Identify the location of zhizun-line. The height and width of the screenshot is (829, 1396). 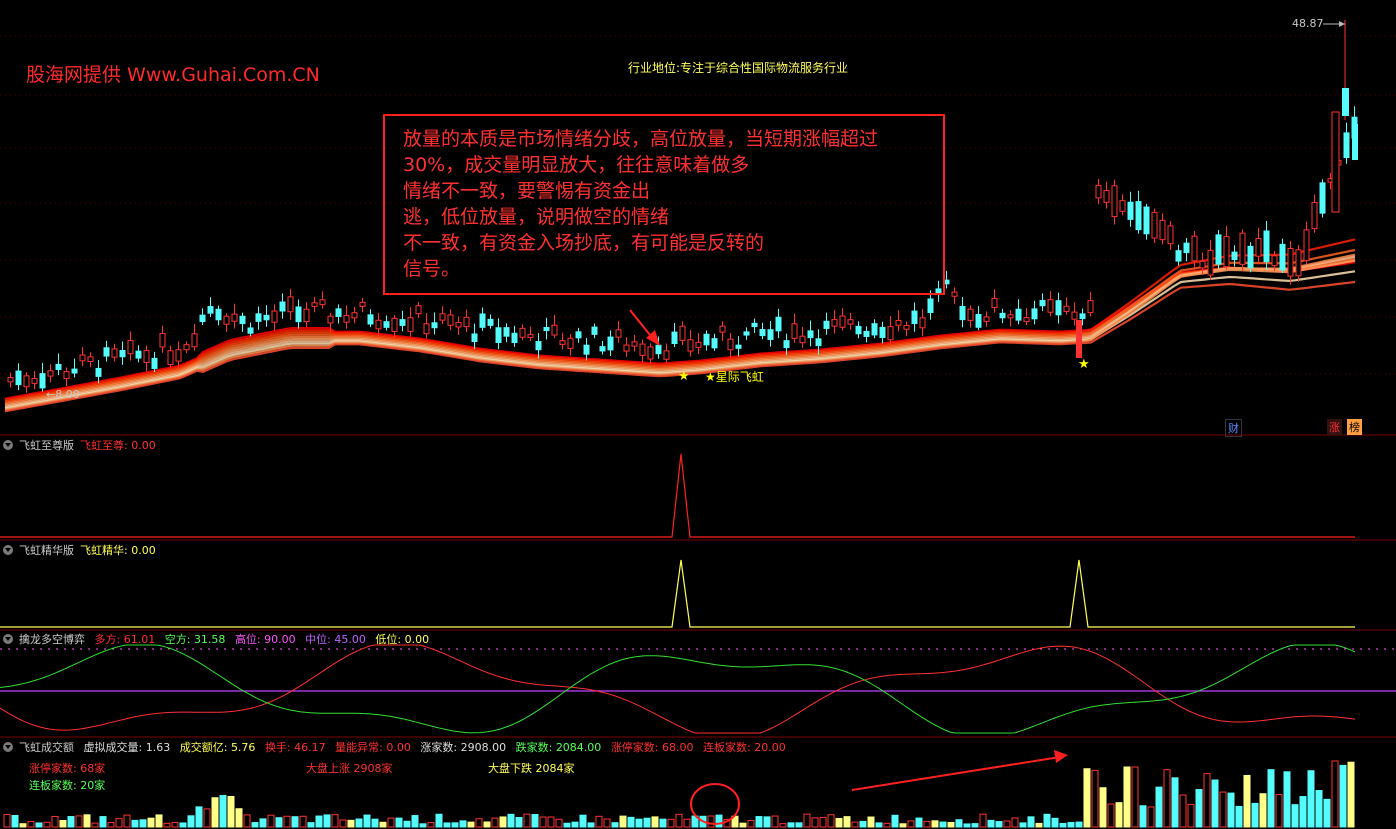
(677, 495).